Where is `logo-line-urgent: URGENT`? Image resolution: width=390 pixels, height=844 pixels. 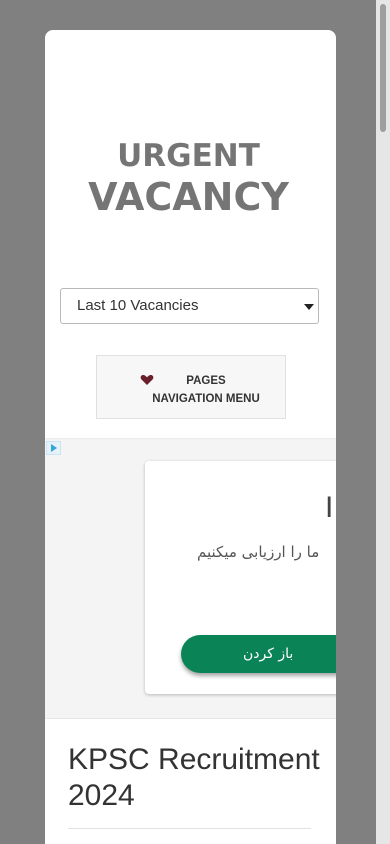 logo-line-urgent: URGENT is located at coordinates (188, 156).